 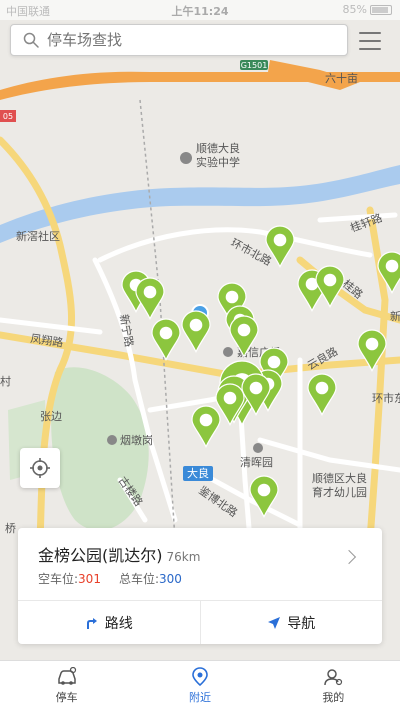 What do you see at coordinates (367, 9) in the screenshot?
I see `battery-indicator: 85%` at bounding box center [367, 9].